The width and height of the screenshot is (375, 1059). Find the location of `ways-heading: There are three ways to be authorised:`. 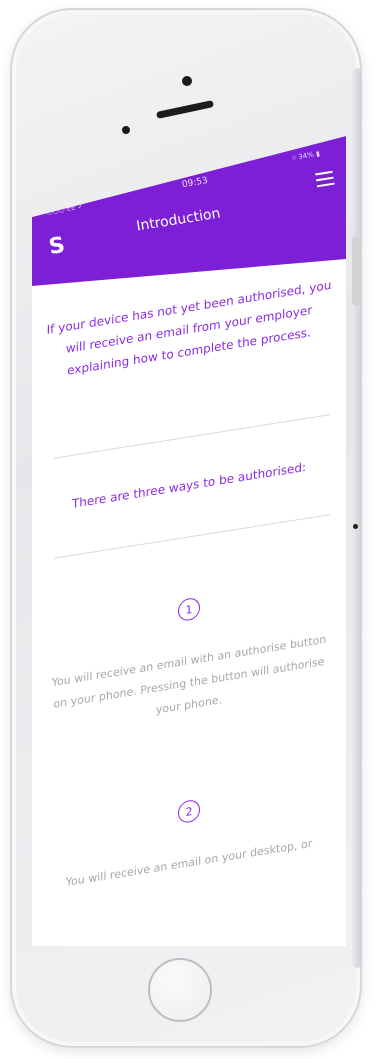

ways-heading: There are three ways to be authorised: is located at coordinates (189, 485).